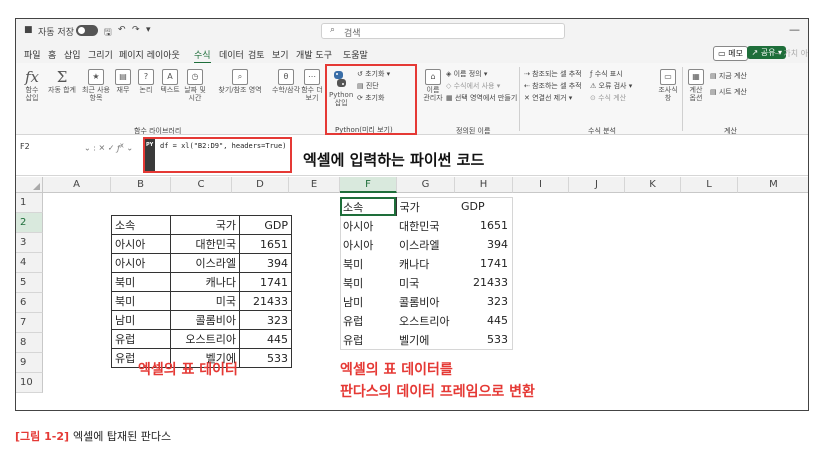  I want to click on define-name-button: ◈ 이름 정의 ▾, so click(466, 74).